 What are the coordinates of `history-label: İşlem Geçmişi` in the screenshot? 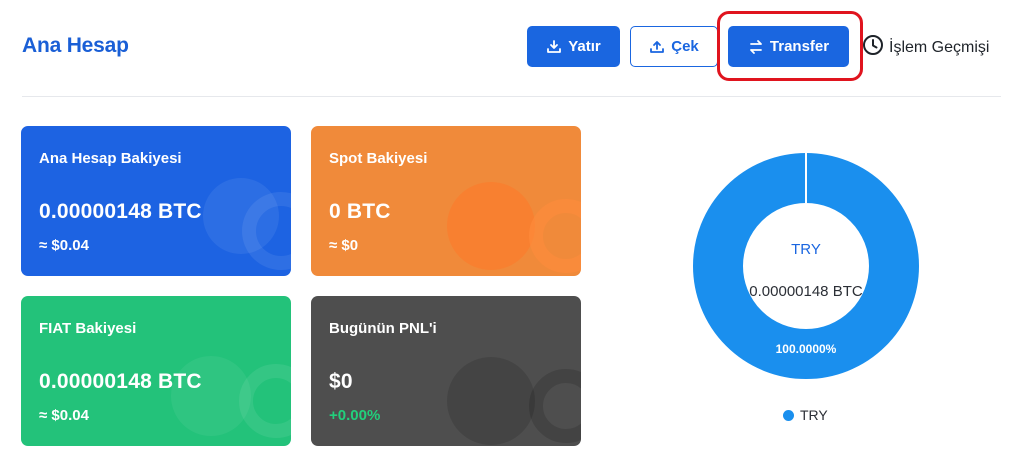 It's located at (939, 47).